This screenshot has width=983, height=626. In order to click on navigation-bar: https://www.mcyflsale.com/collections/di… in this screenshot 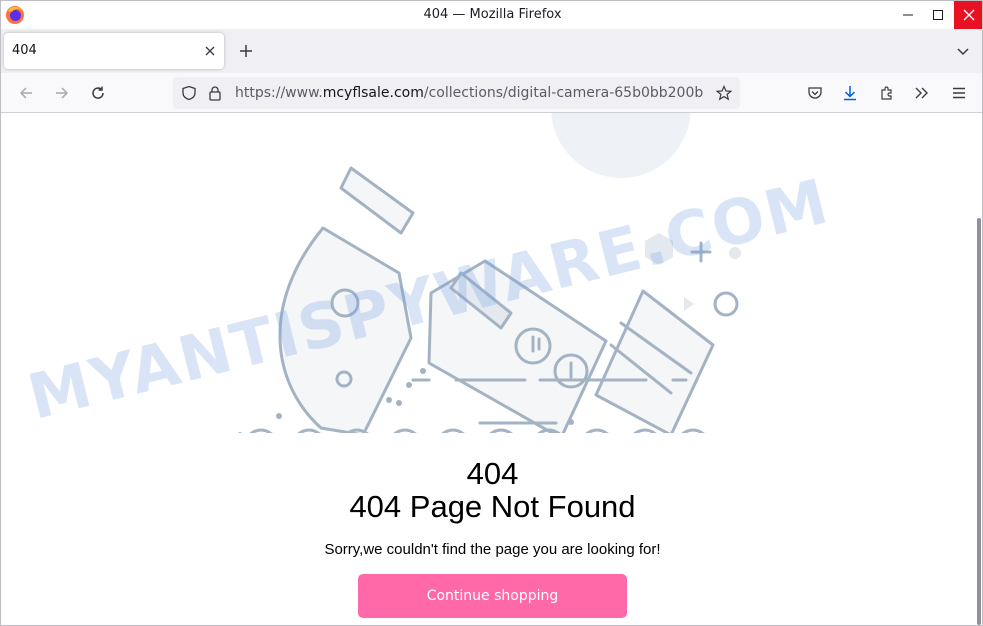, I will do `click(491, 93)`.